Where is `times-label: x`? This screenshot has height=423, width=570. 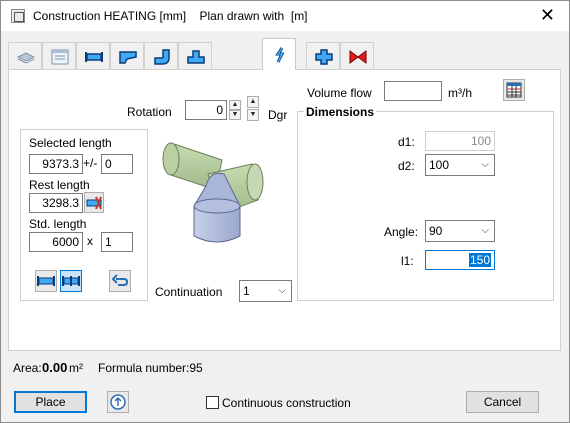 times-label: x is located at coordinates (90, 241).